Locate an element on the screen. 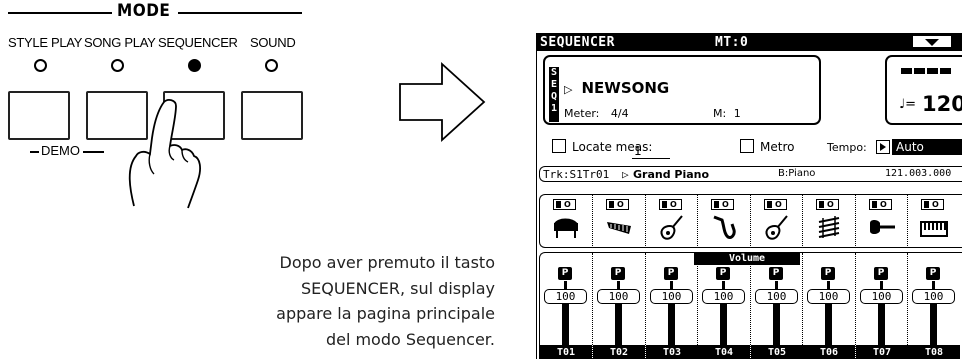 The width and height of the screenshot is (962, 359). track-code: 121.003.000 is located at coordinates (918, 173).